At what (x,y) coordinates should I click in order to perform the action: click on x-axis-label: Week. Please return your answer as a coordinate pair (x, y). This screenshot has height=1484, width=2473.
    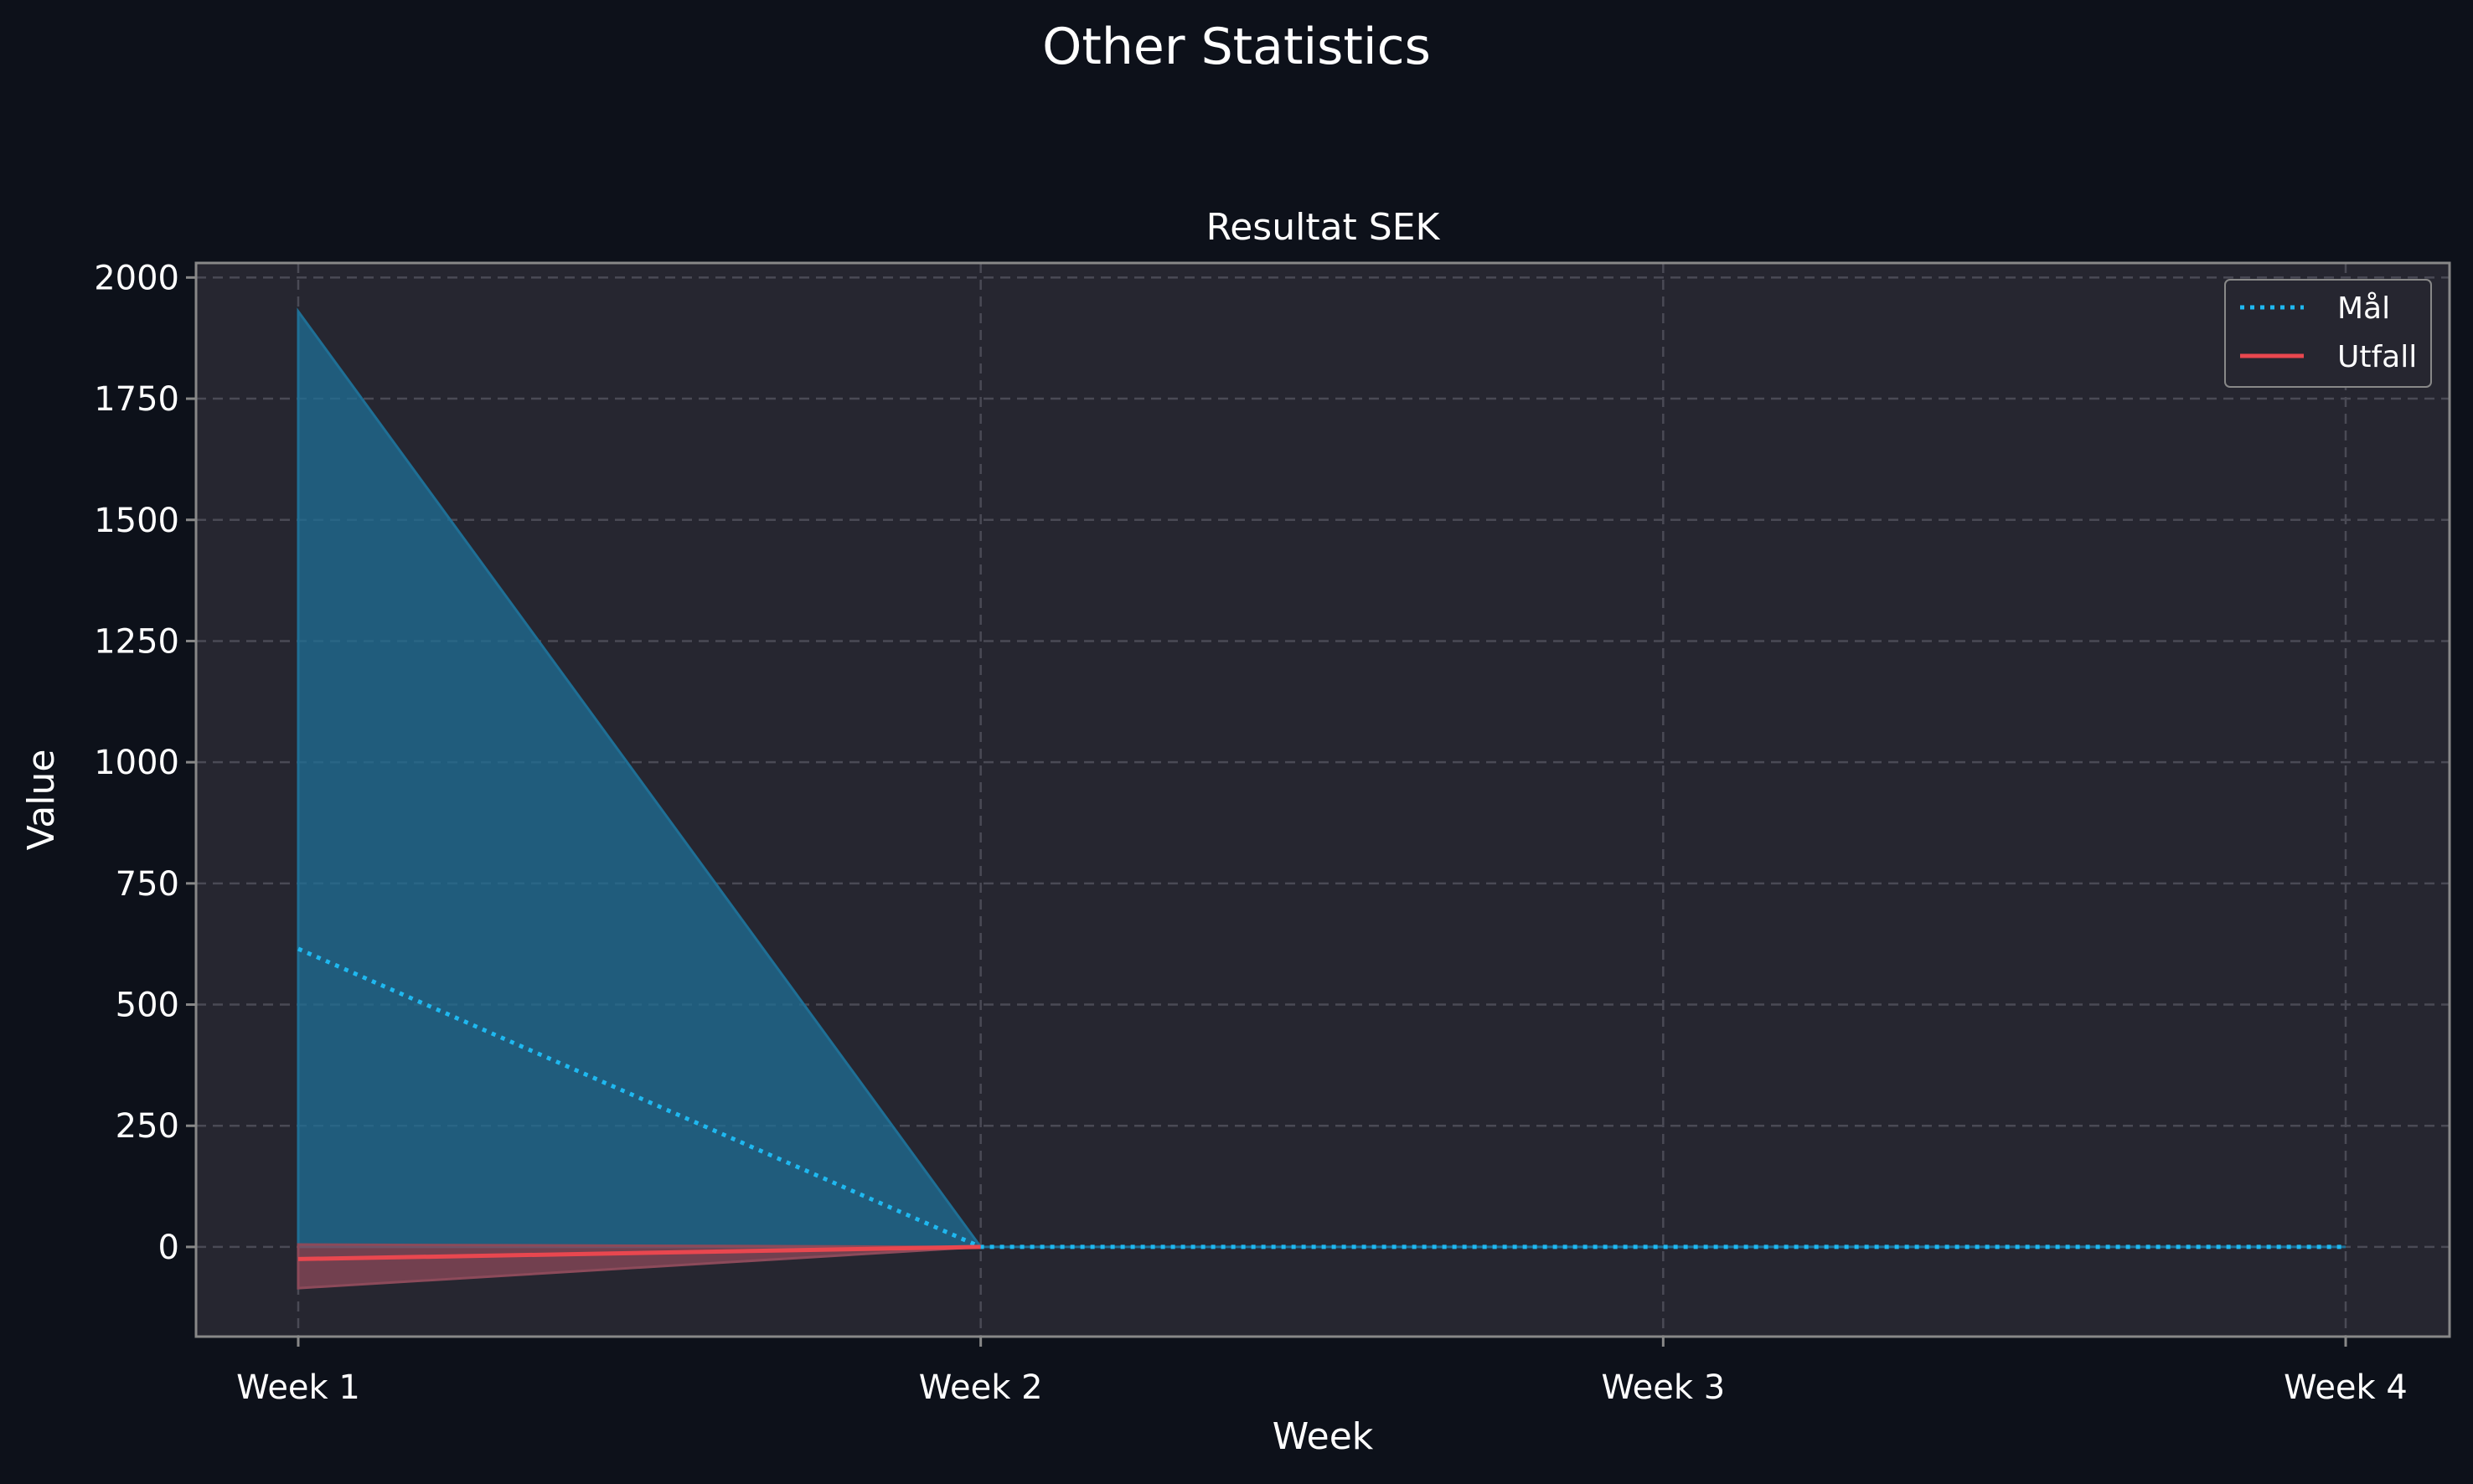
    Looking at the image, I should click on (1323, 1436).